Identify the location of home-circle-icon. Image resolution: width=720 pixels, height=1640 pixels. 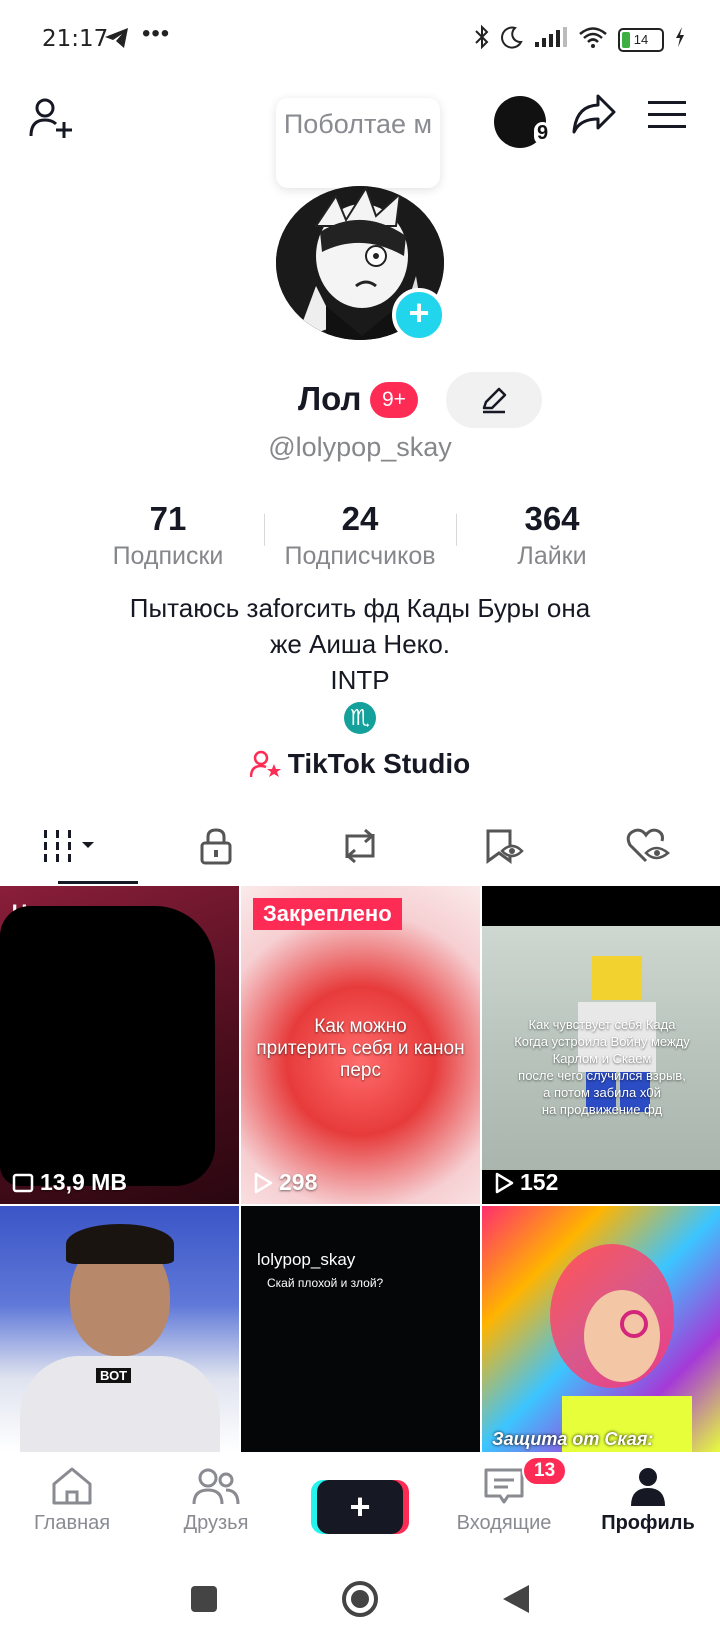
(360, 1601).